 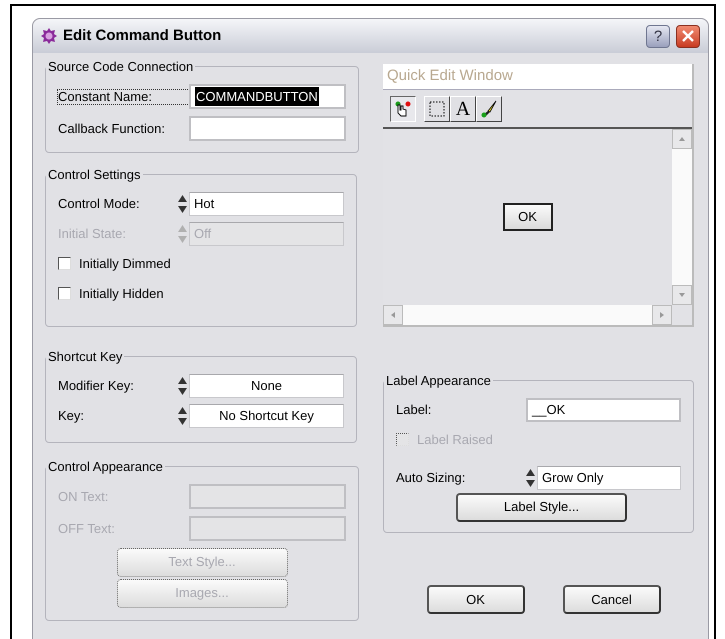 I want to click on close-button, so click(x=688, y=36).